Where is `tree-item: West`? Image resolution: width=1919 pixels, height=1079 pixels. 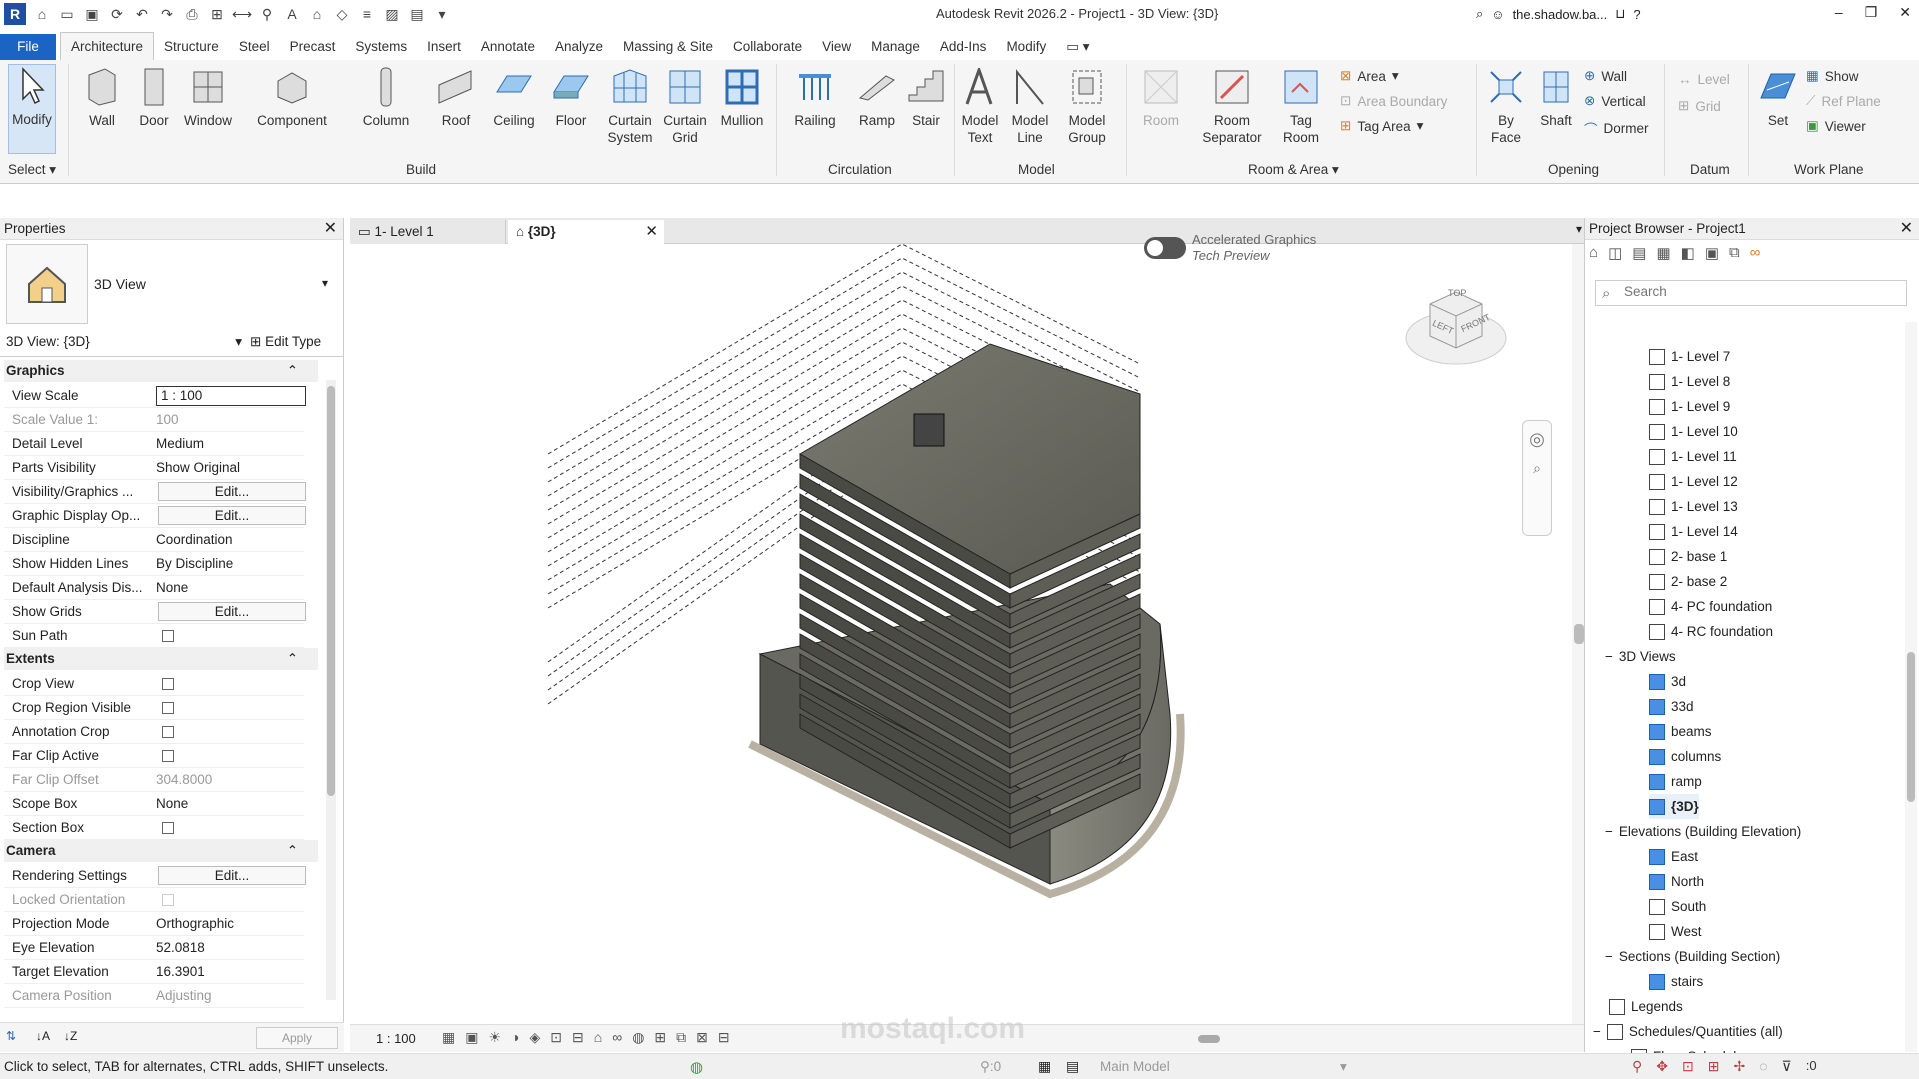 tree-item: West is located at coordinates (1675, 931).